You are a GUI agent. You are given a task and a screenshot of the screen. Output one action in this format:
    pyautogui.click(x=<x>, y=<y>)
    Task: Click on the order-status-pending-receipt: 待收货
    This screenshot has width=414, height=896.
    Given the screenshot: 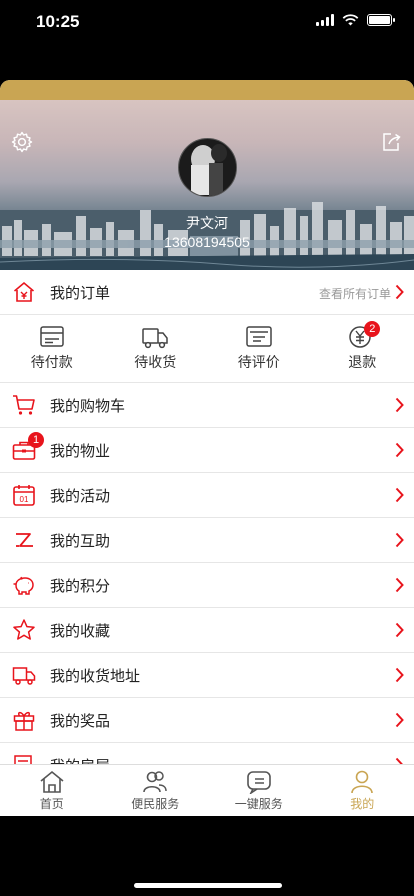 What is the action you would take?
    pyautogui.click(x=156, y=348)
    